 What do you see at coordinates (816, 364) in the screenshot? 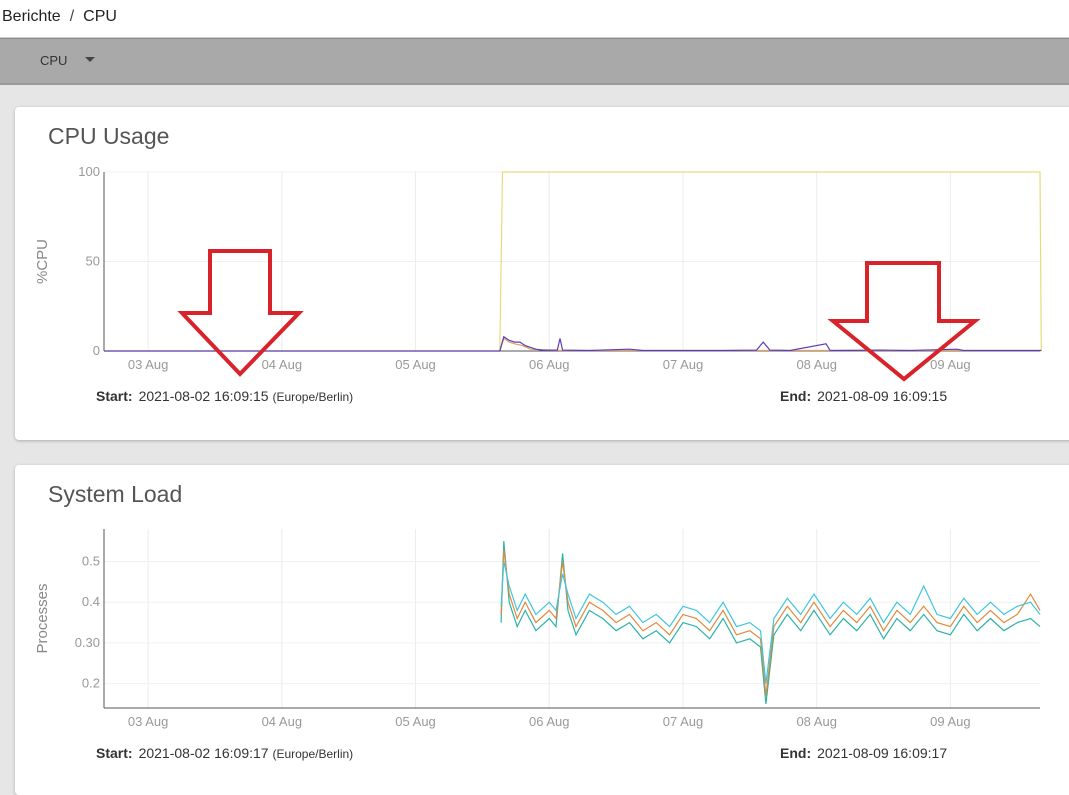
I see `cpu-x-tick-label: 08 Aug` at bounding box center [816, 364].